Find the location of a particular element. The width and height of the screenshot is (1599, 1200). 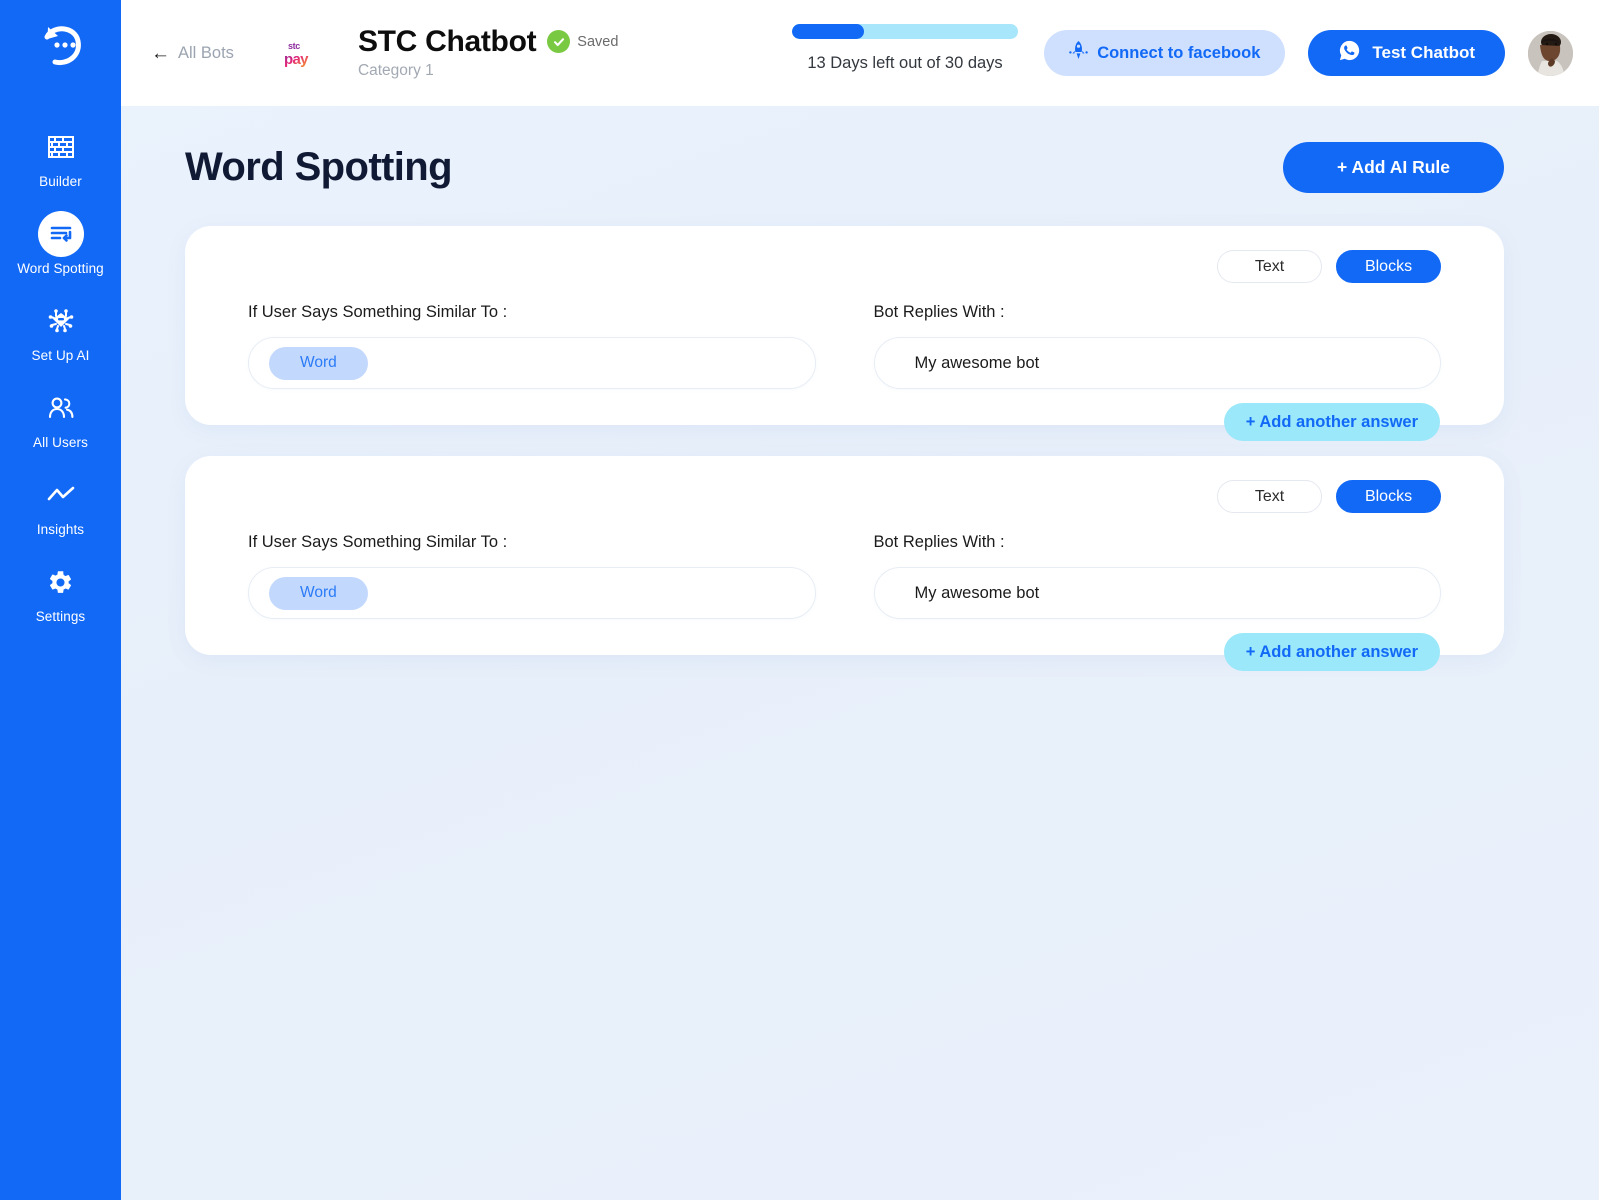

saved-label: Saved is located at coordinates (598, 41).